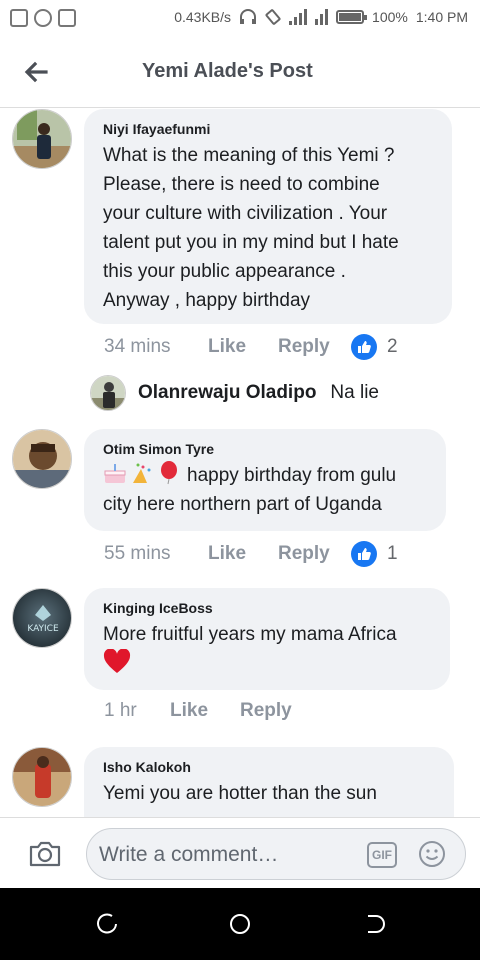 Image resolution: width=480 pixels, height=960 pixels. I want to click on vibrate-icon, so click(273, 17).